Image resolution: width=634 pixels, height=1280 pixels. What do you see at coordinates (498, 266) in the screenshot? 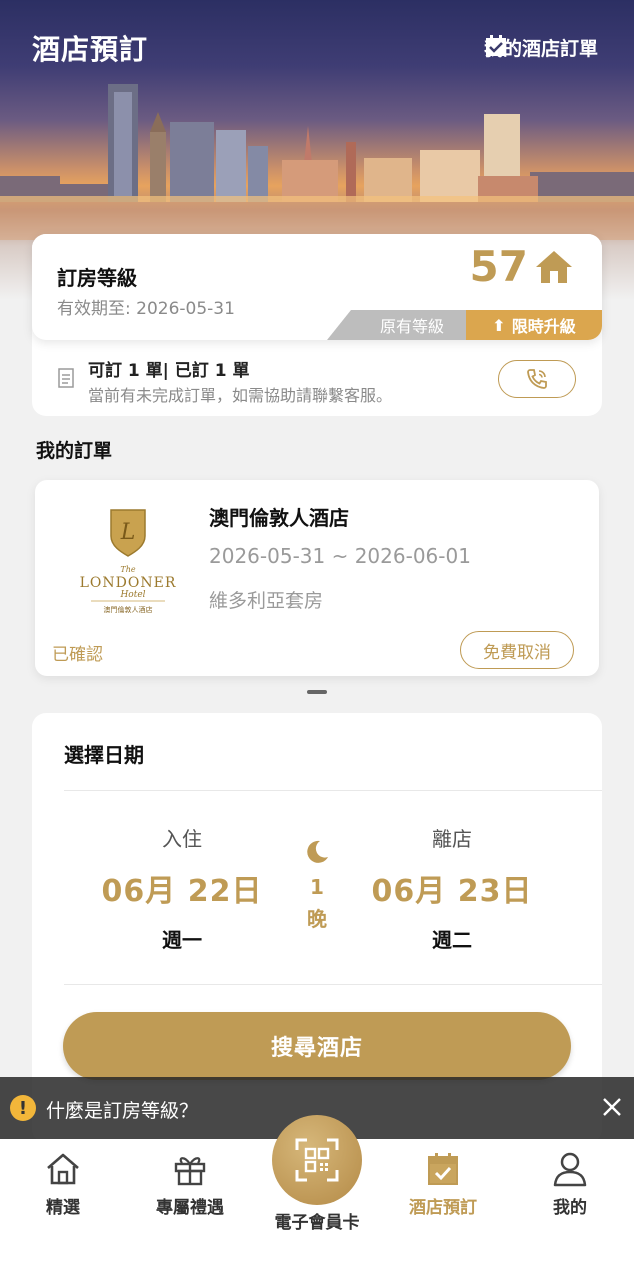
I see `tier-level-number: 57` at bounding box center [498, 266].